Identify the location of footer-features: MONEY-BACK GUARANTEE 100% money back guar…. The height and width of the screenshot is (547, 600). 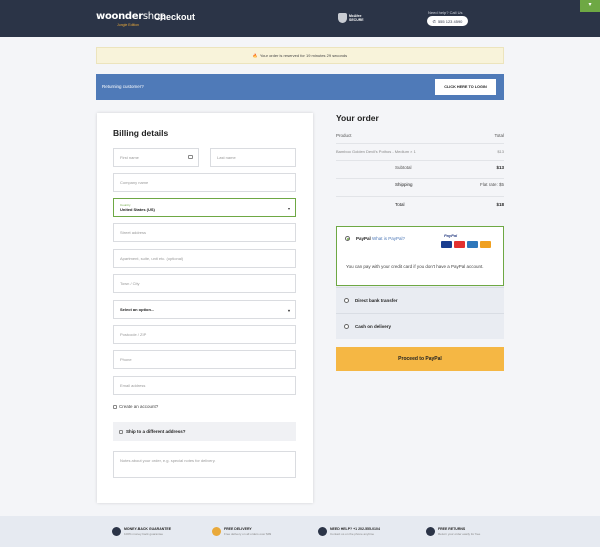
(300, 531).